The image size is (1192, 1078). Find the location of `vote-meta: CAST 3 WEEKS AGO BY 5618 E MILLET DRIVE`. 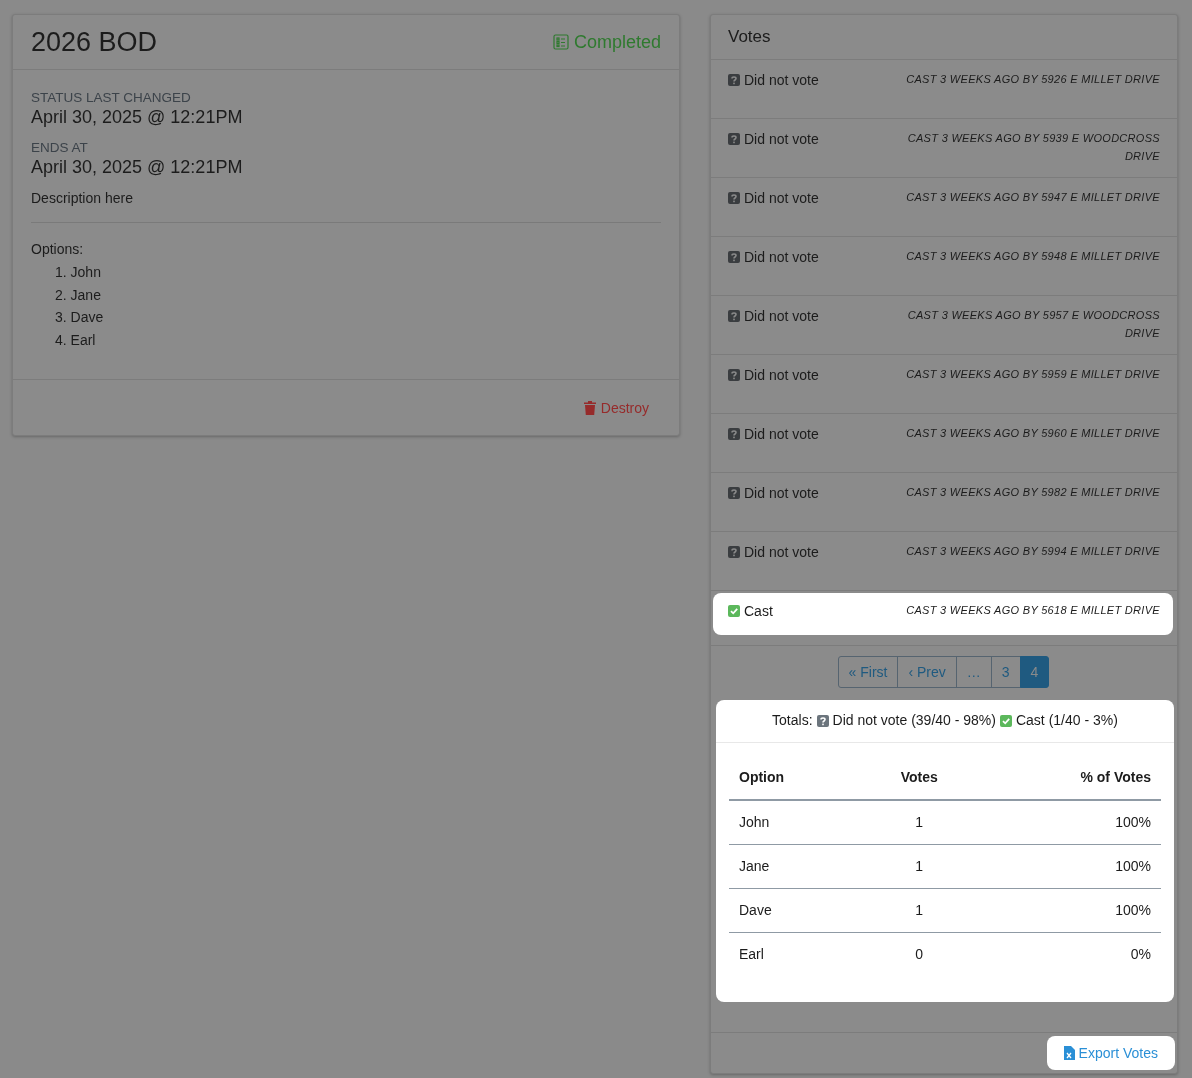

vote-meta: CAST 3 WEEKS AGO BY 5618 E MILLET DRIVE is located at coordinates (1033, 610).